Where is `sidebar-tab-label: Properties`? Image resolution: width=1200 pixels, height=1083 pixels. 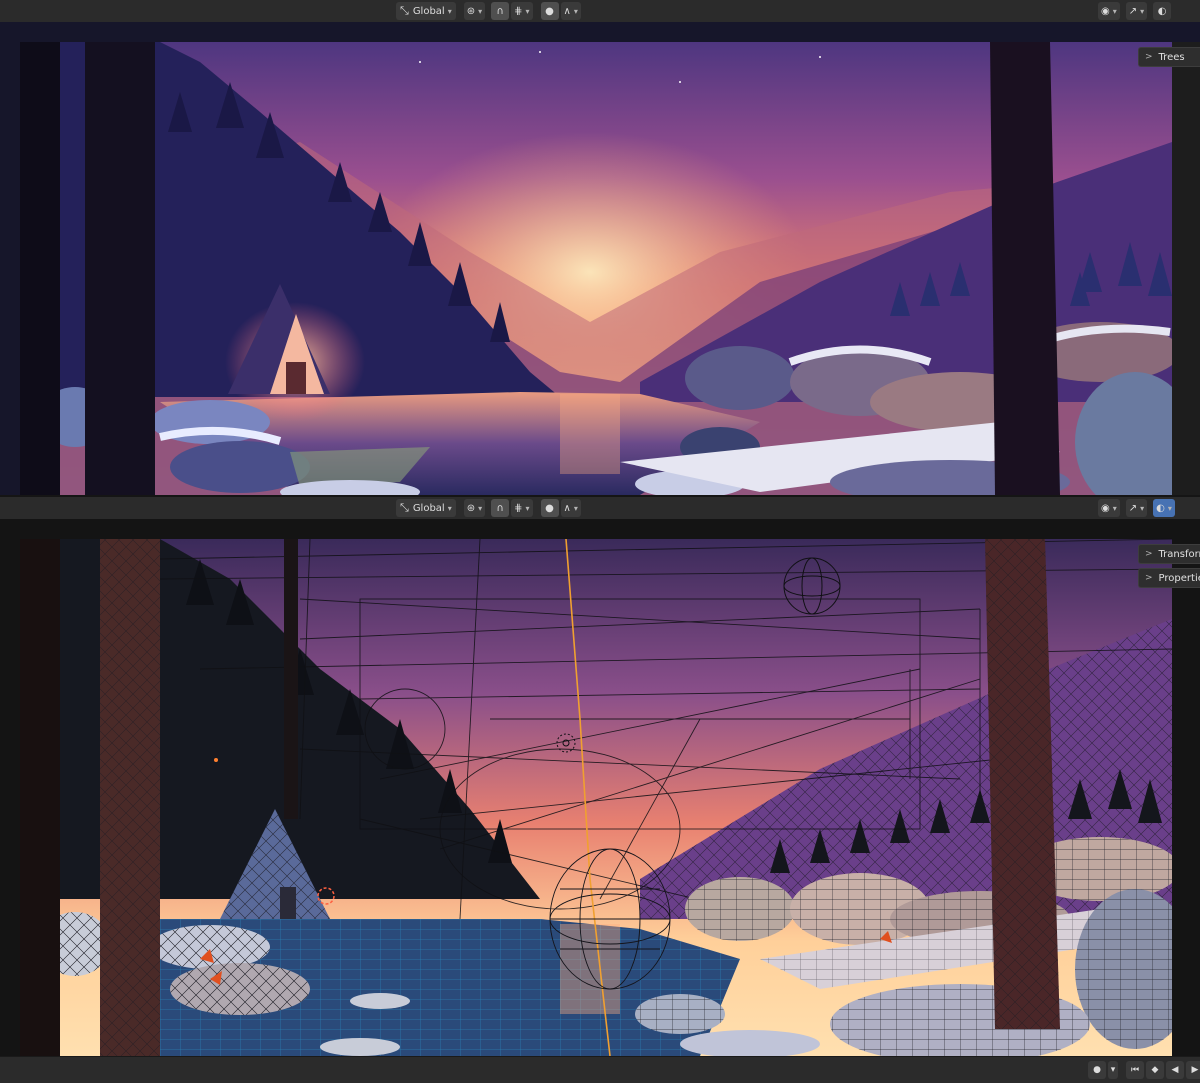 sidebar-tab-label: Properties is located at coordinates (1179, 578).